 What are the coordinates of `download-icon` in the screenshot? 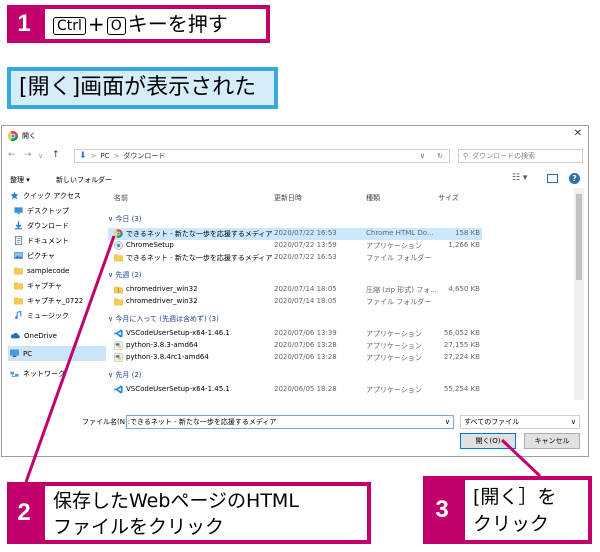 It's located at (18, 225).